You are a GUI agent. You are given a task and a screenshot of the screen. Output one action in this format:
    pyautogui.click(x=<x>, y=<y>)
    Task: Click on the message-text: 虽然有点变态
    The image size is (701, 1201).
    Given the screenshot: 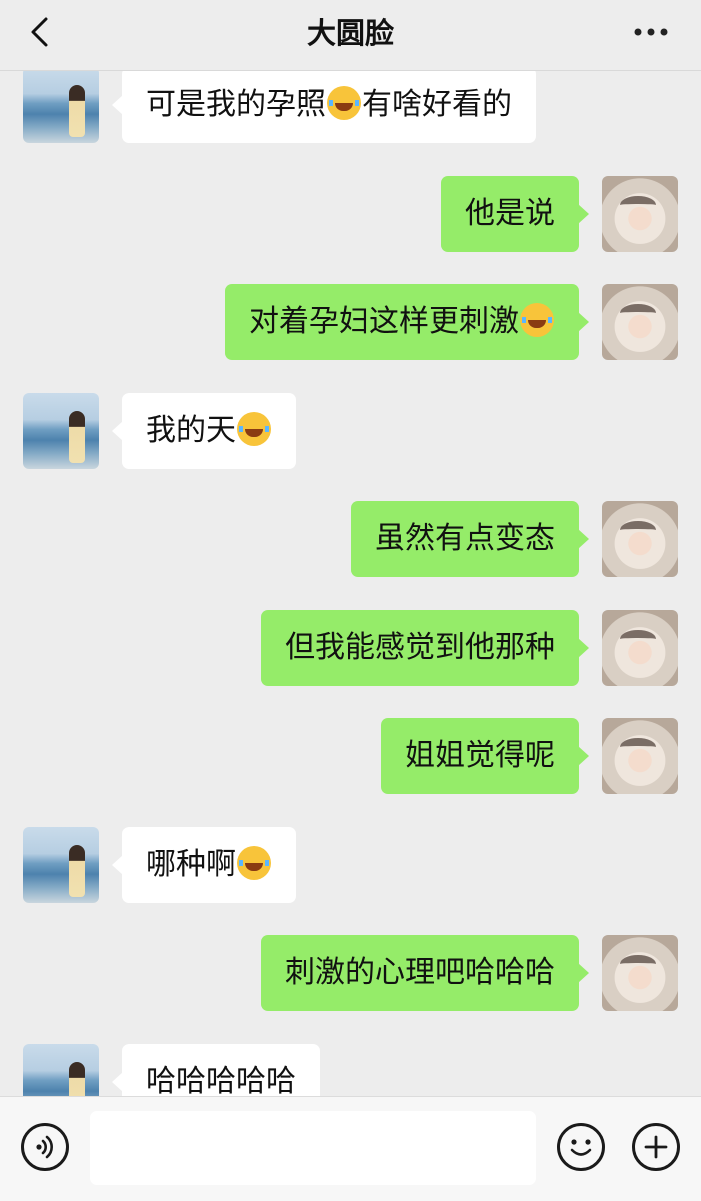 What is the action you would take?
    pyautogui.click(x=465, y=538)
    